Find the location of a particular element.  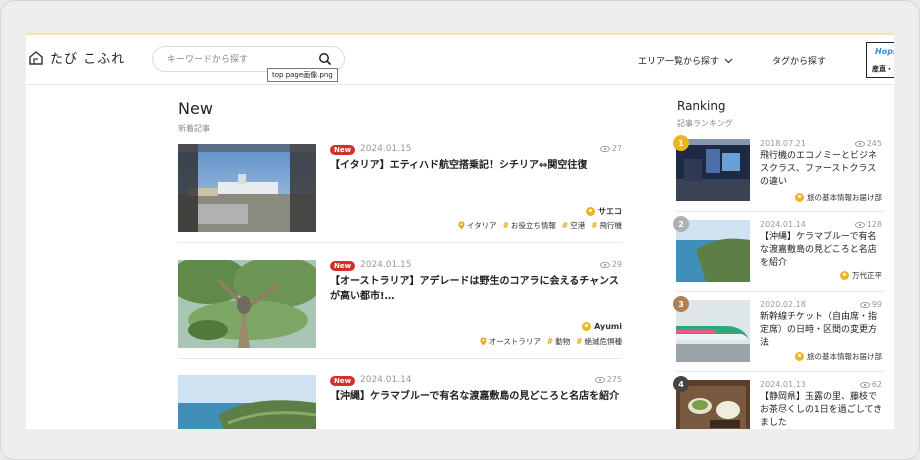

article-title: 【イタリア】エティハド航空搭乗記！シチリア⇔関空往復 is located at coordinates (475, 165).